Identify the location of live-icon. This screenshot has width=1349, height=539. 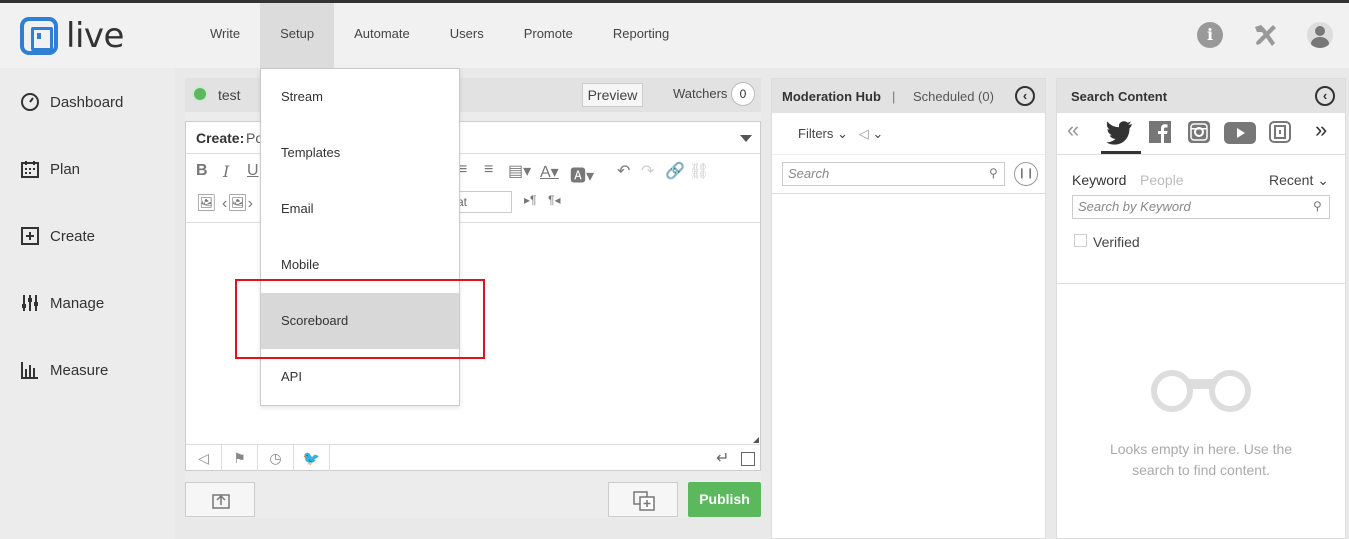
(1280, 132).